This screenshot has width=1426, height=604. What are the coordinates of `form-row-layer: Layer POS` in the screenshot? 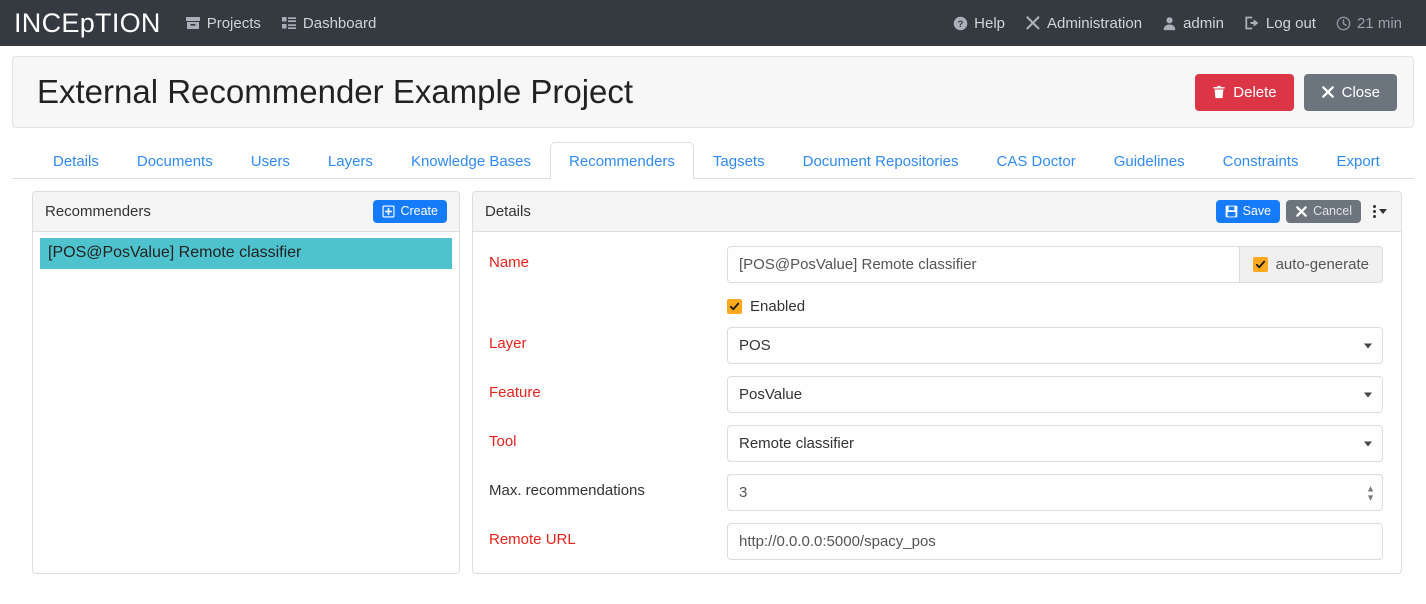 It's located at (936, 345).